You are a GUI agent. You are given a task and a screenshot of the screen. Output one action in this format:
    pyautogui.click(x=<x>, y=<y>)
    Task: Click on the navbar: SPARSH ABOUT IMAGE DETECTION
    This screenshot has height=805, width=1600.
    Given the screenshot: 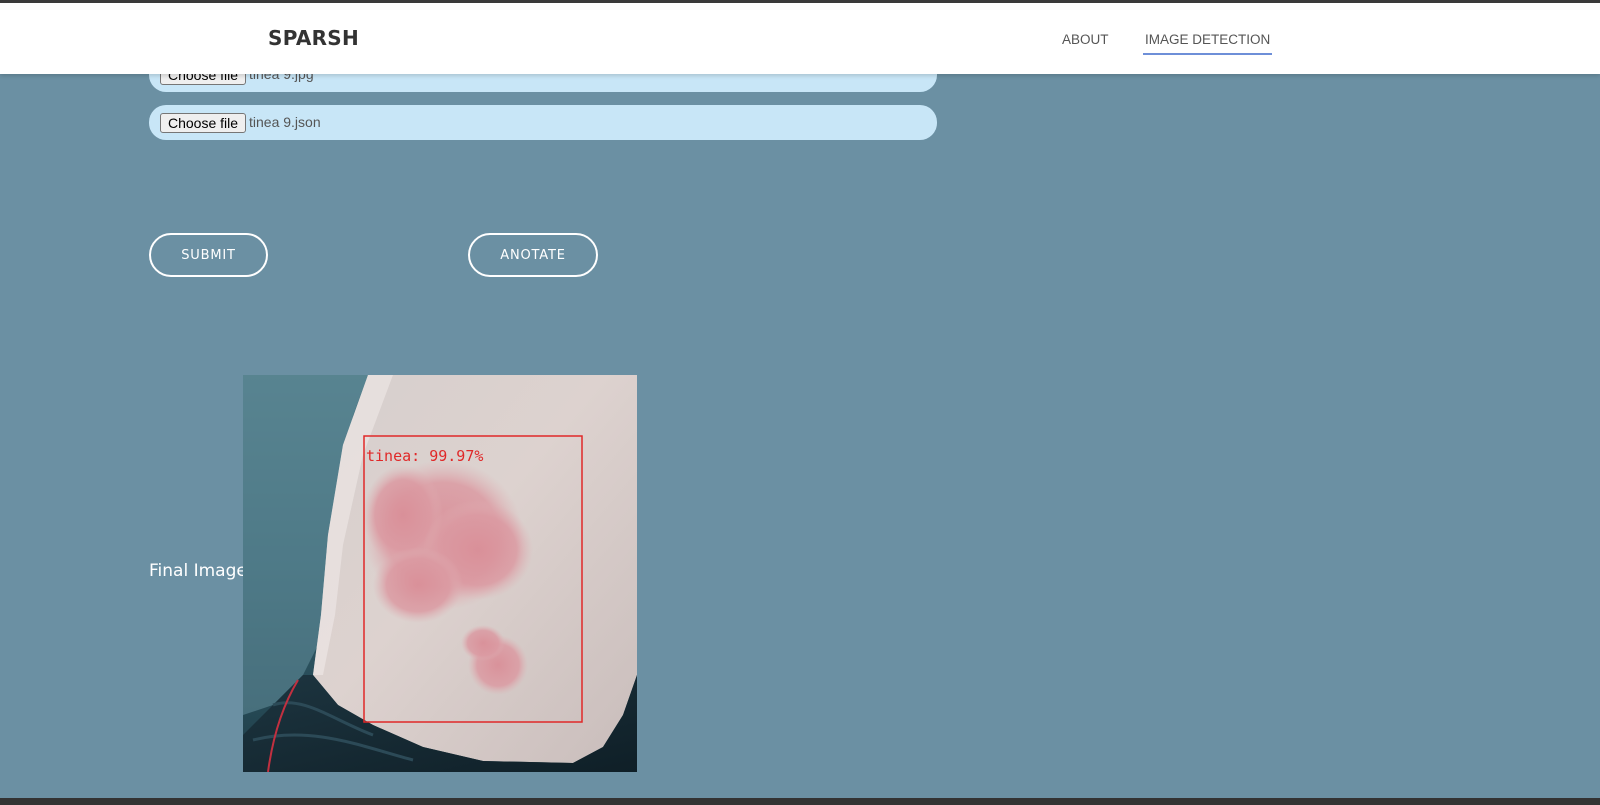 What is the action you would take?
    pyautogui.click(x=800, y=38)
    